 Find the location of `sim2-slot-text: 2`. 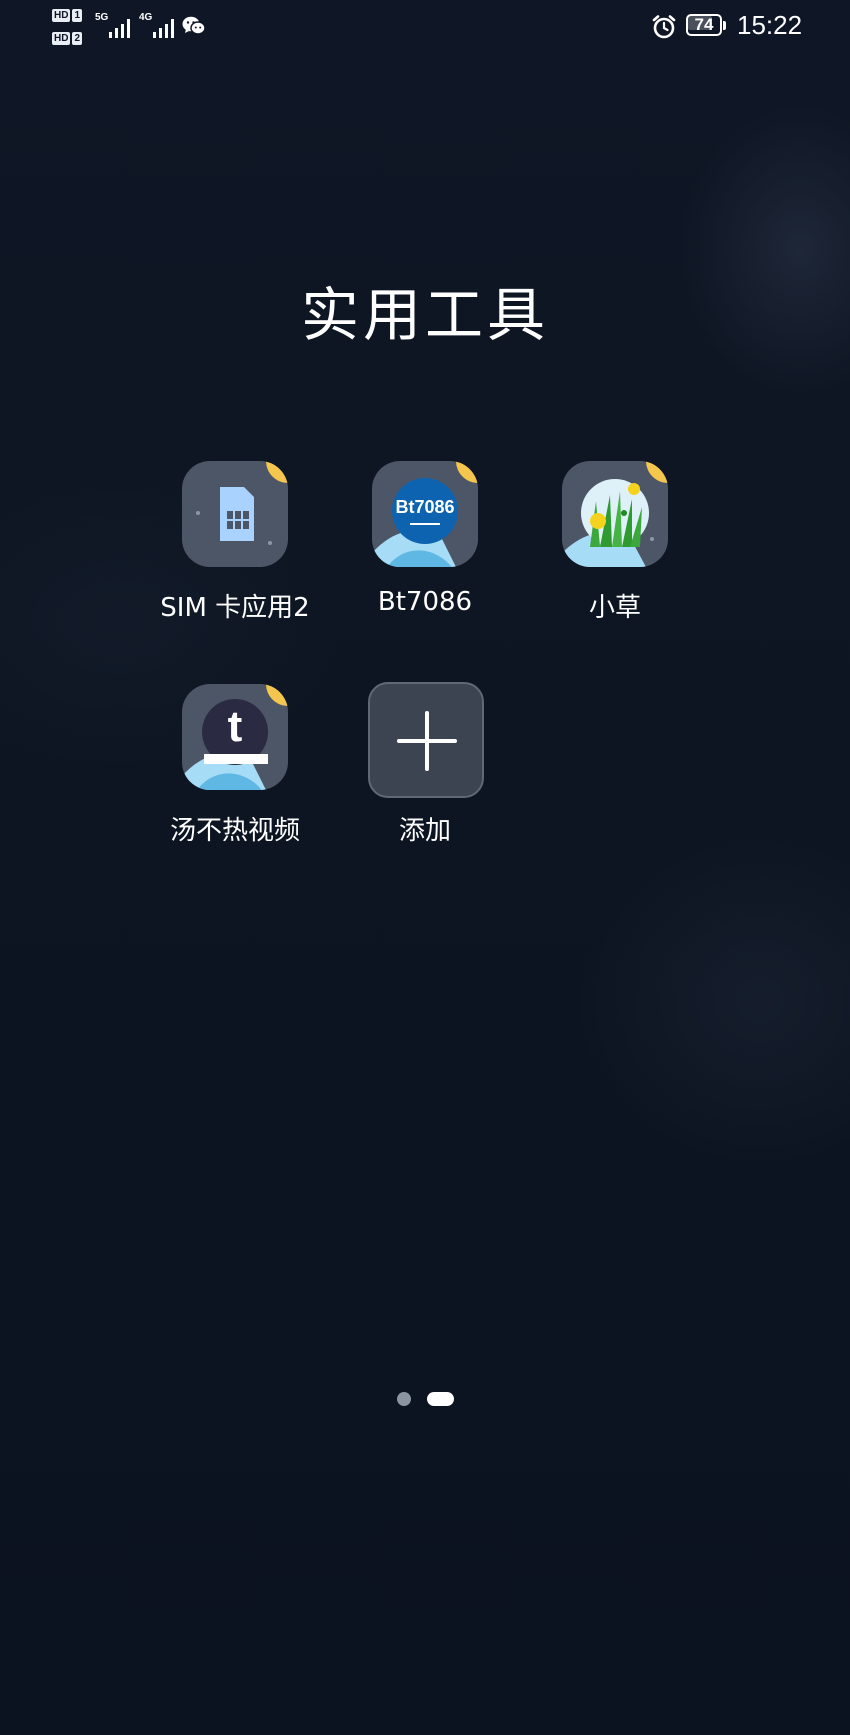

sim2-slot-text: 2 is located at coordinates (77, 38).